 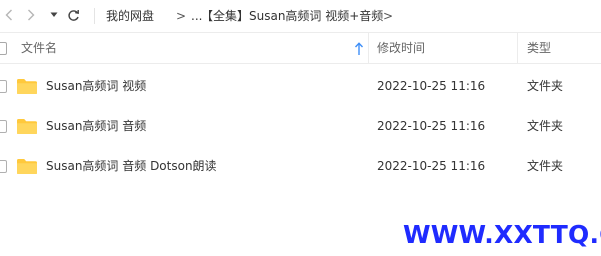 I want to click on refresh-icon, so click(x=73, y=15).